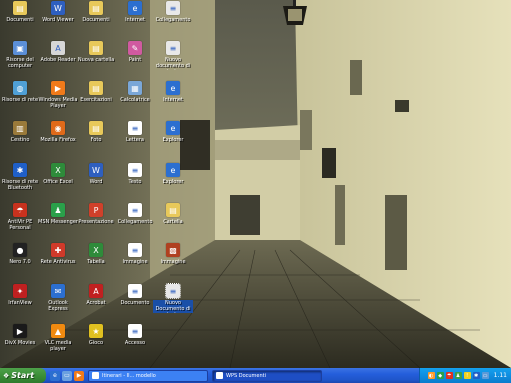 The height and width of the screenshot is (383, 511). I want to click on desktop-icon: ▤ Esercitazioni, so click(96, 100).